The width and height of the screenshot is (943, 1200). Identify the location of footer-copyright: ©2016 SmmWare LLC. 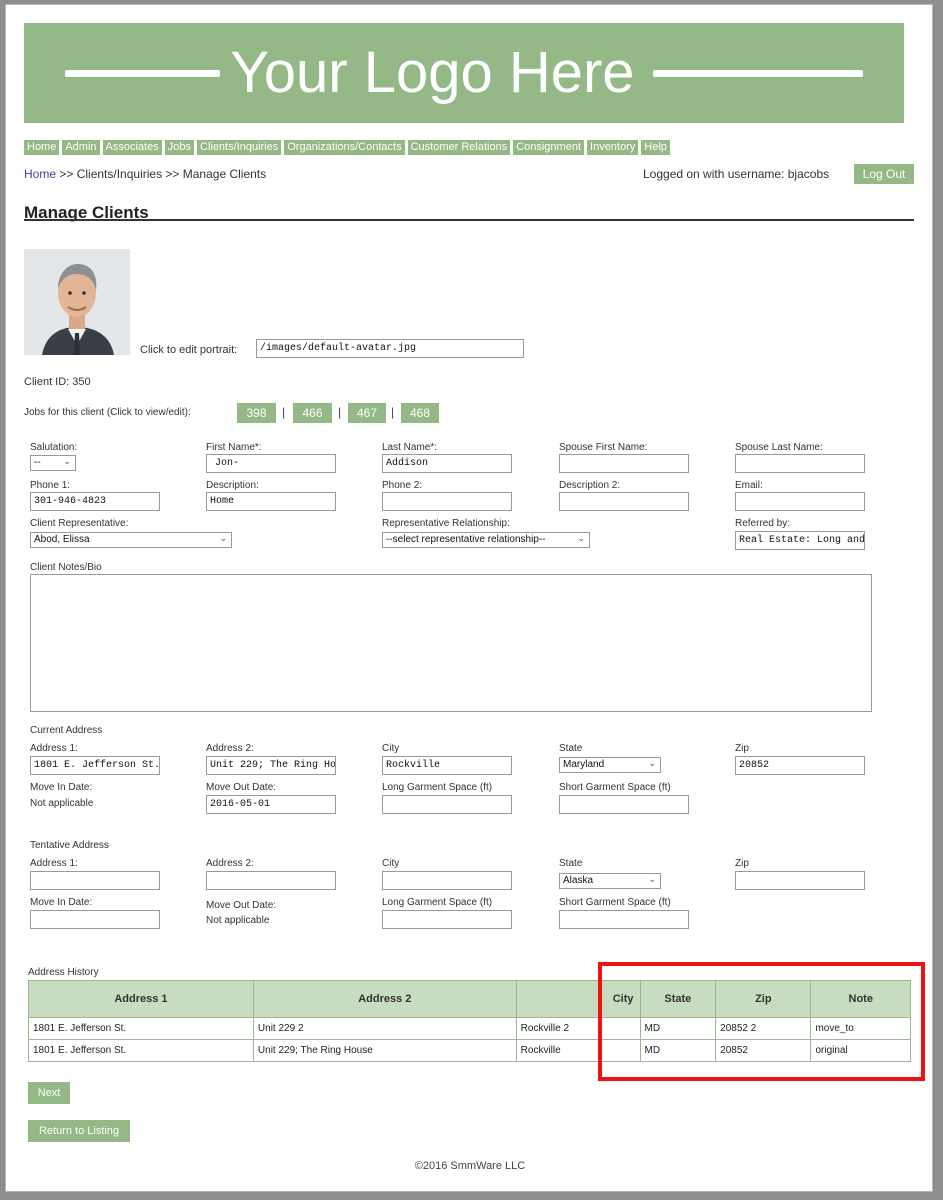
(470, 1166).